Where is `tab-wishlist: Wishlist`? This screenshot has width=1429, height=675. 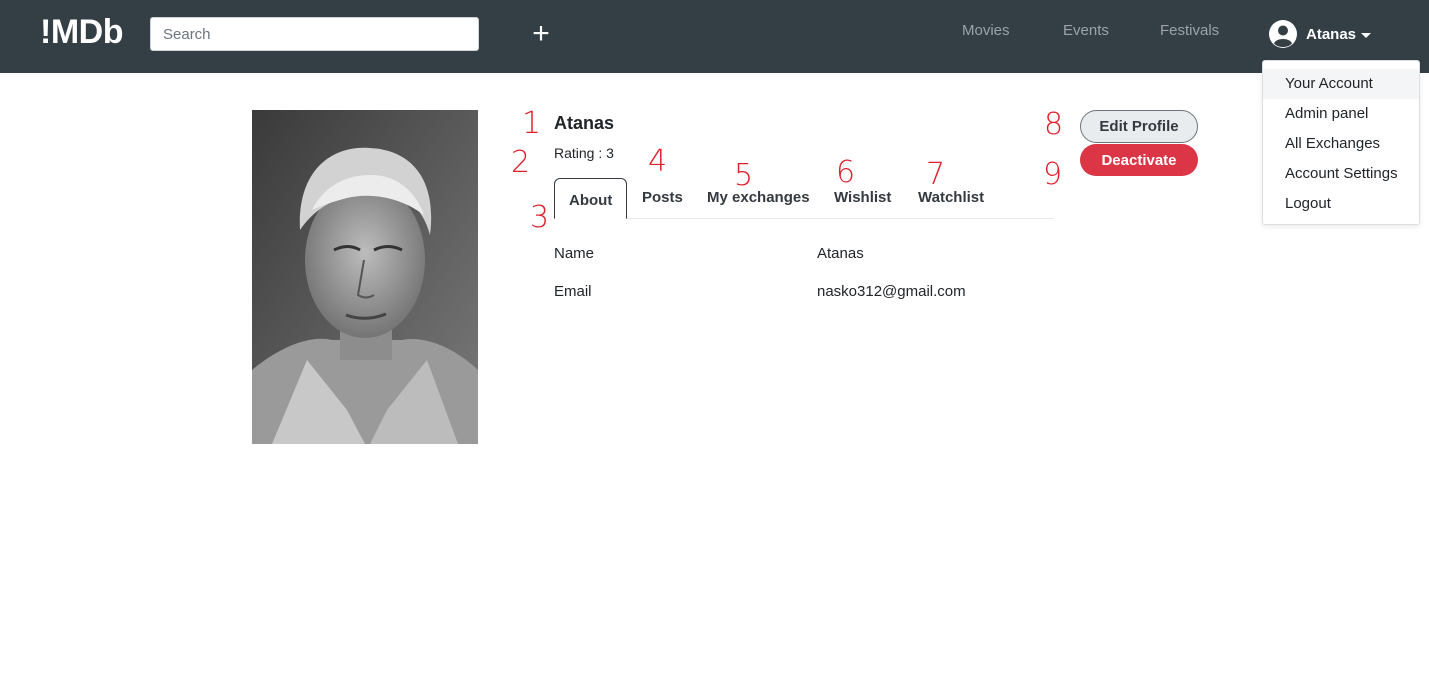 tab-wishlist: Wishlist is located at coordinates (862, 202).